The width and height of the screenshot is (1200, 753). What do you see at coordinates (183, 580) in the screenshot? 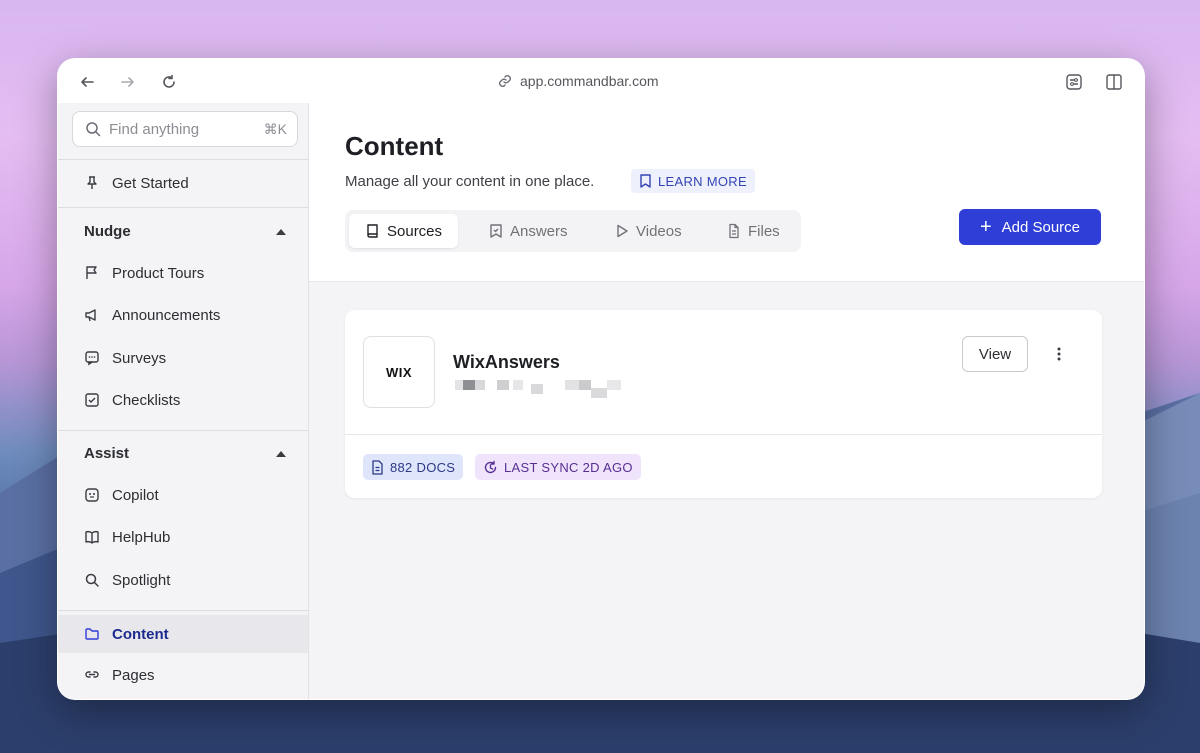
I see `sidebar-item-spotlight: Spotlight` at bounding box center [183, 580].